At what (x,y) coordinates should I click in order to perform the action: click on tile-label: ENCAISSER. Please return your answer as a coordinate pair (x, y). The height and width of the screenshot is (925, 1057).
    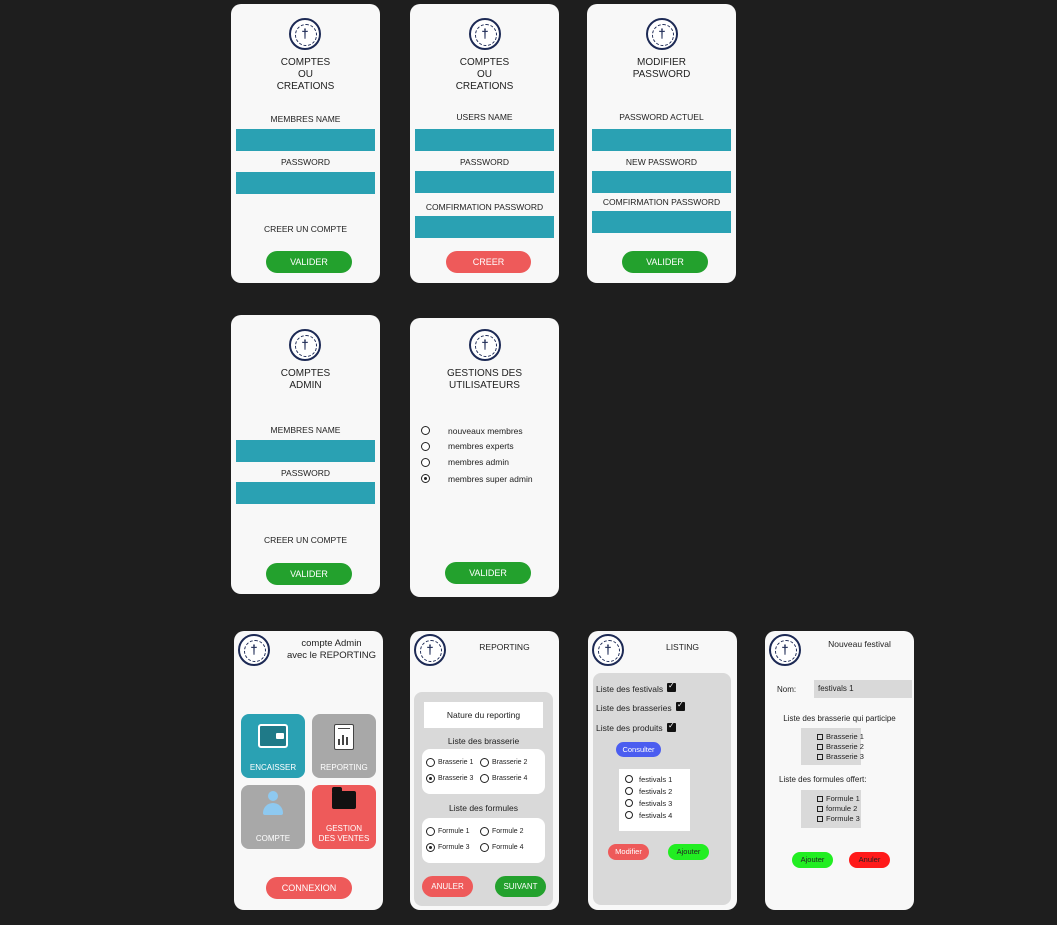
    Looking at the image, I should click on (273, 767).